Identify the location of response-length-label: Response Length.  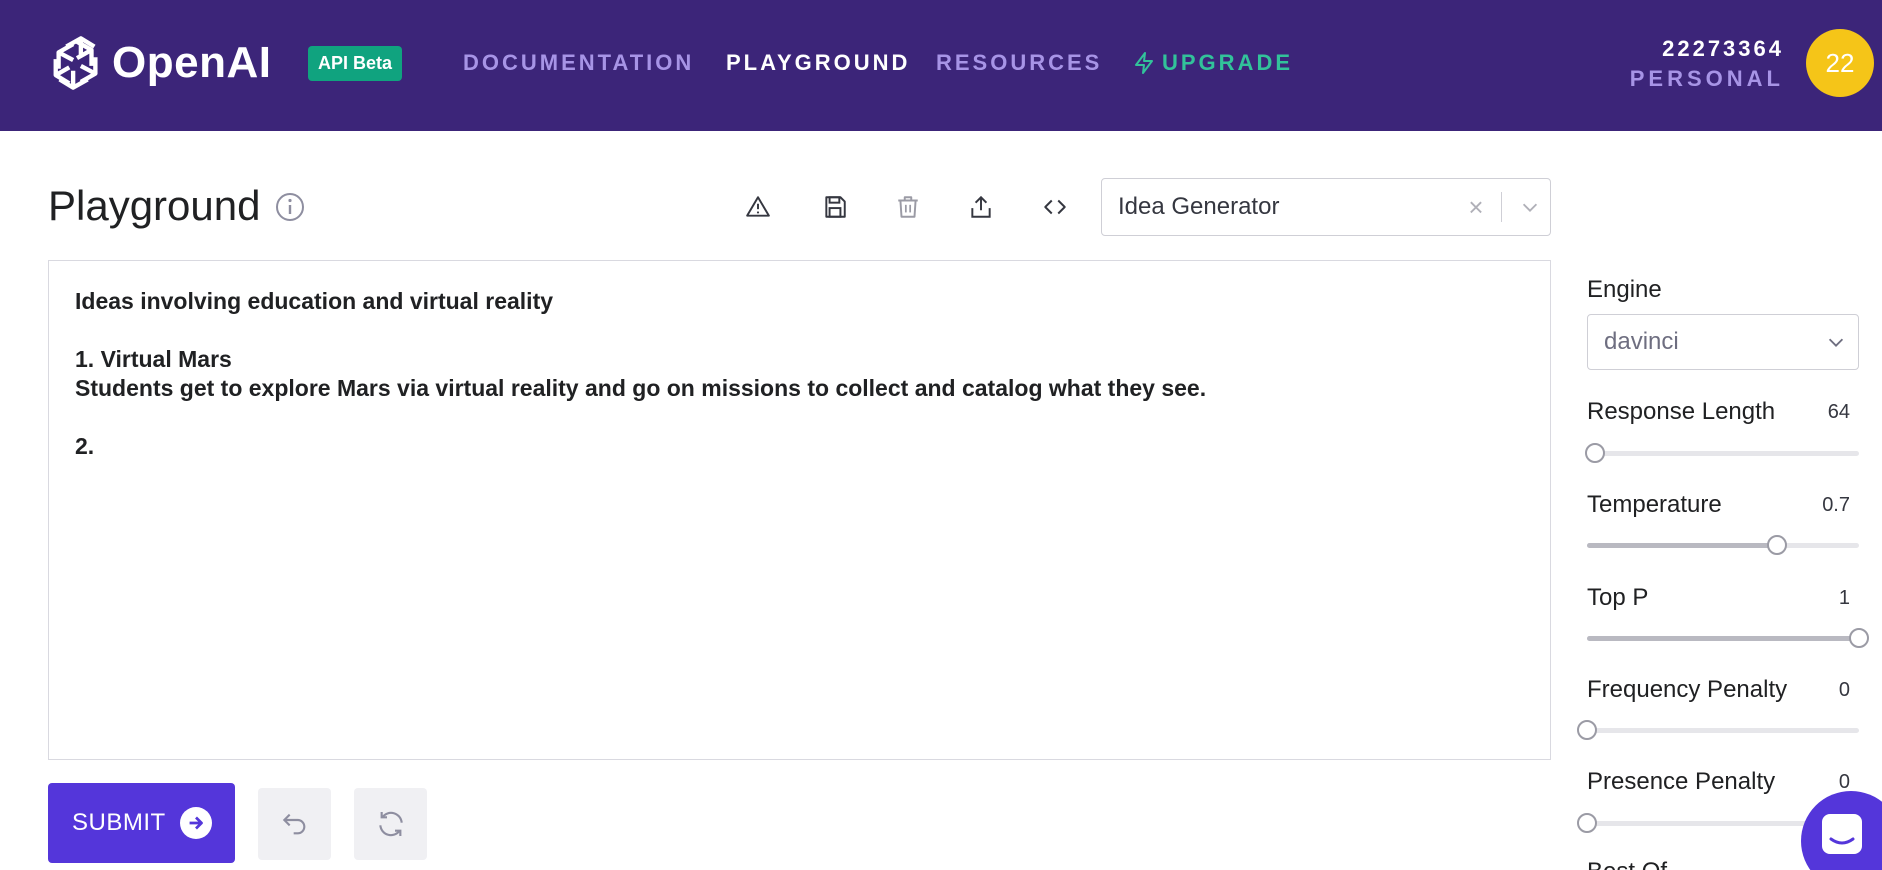
(1681, 411).